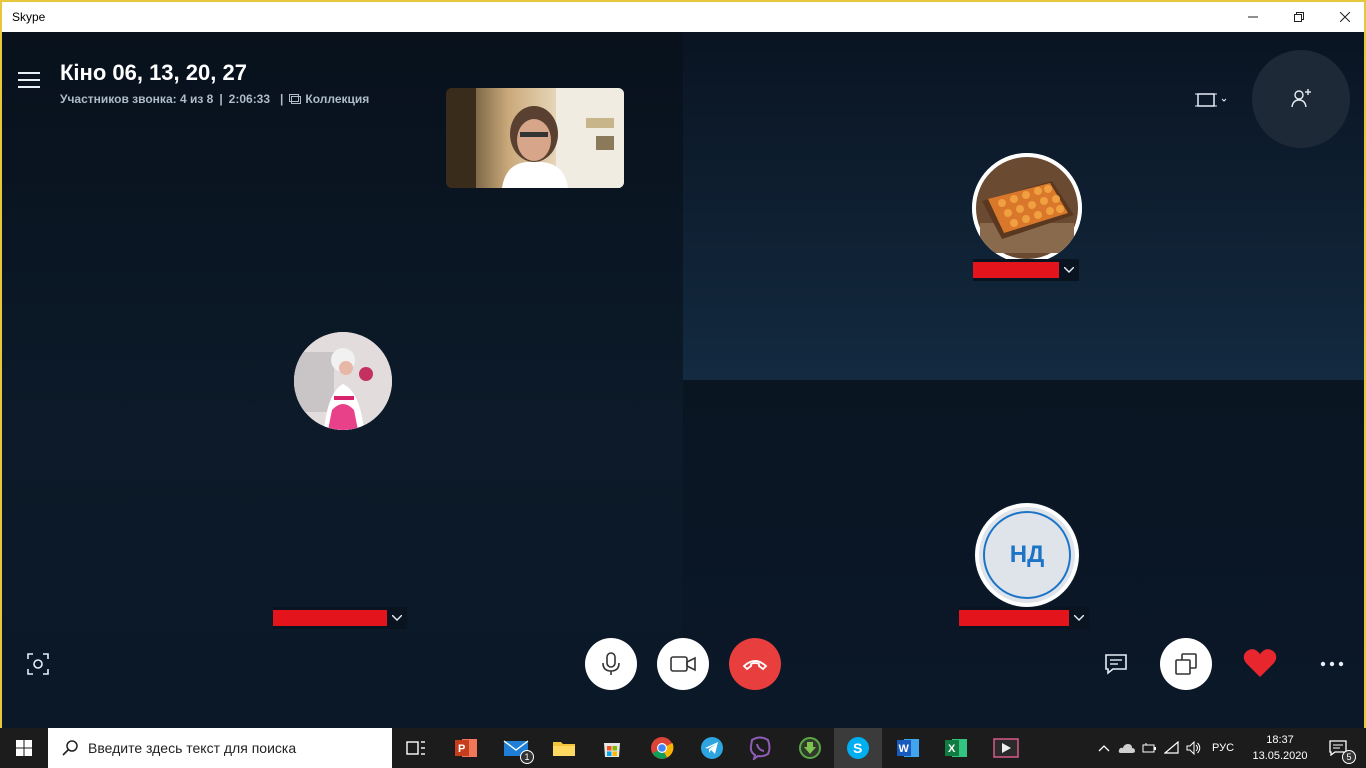 This screenshot has width=1366, height=768. I want to click on participant-initials-avatar: НД, so click(1027, 555).